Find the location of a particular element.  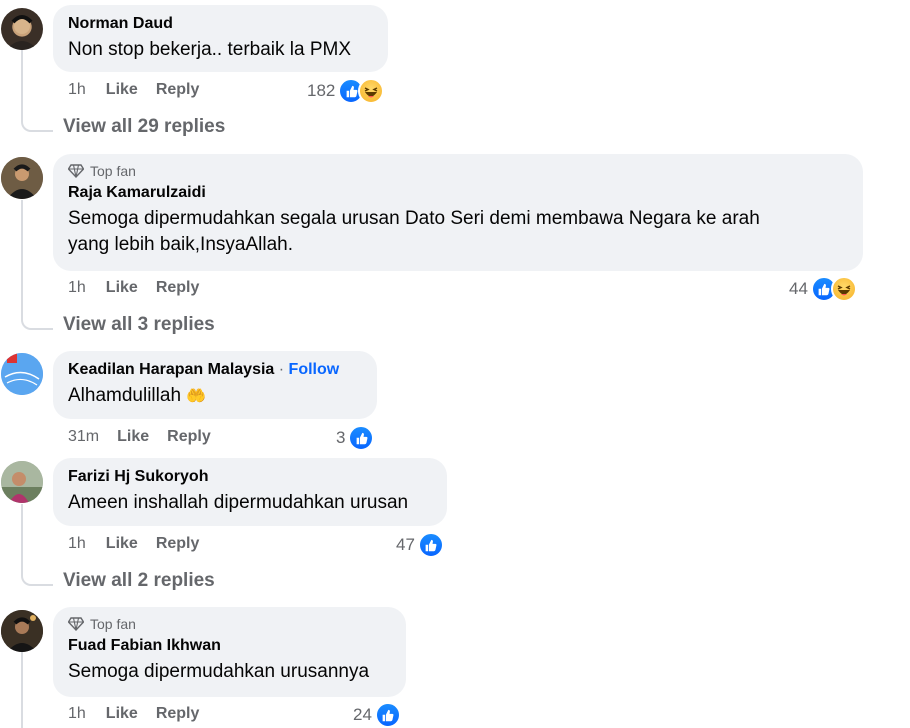

reaction-summary: 24 is located at coordinates (377, 715).